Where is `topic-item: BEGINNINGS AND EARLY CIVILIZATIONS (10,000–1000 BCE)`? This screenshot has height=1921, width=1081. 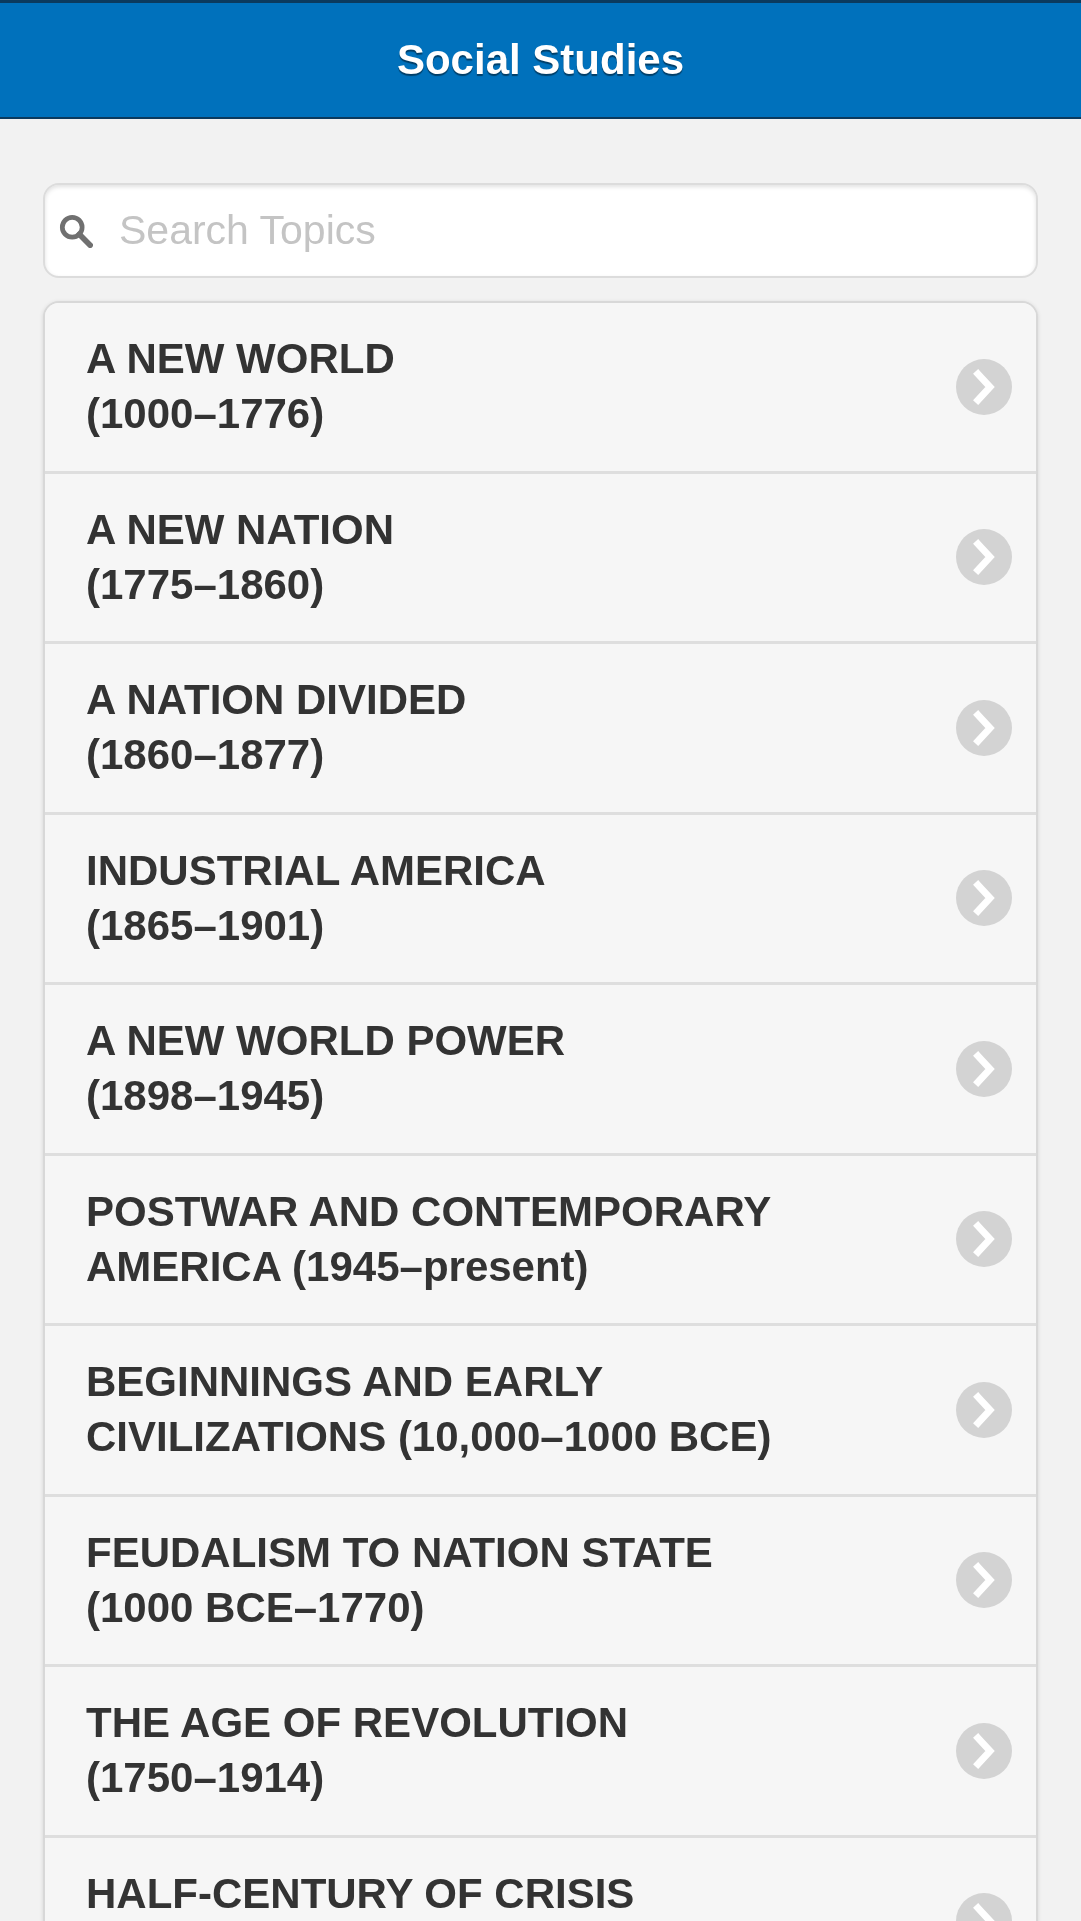
topic-item: BEGINNINGS AND EARLY CIVILIZATIONS (10,000–1000 BCE) is located at coordinates (540, 1411).